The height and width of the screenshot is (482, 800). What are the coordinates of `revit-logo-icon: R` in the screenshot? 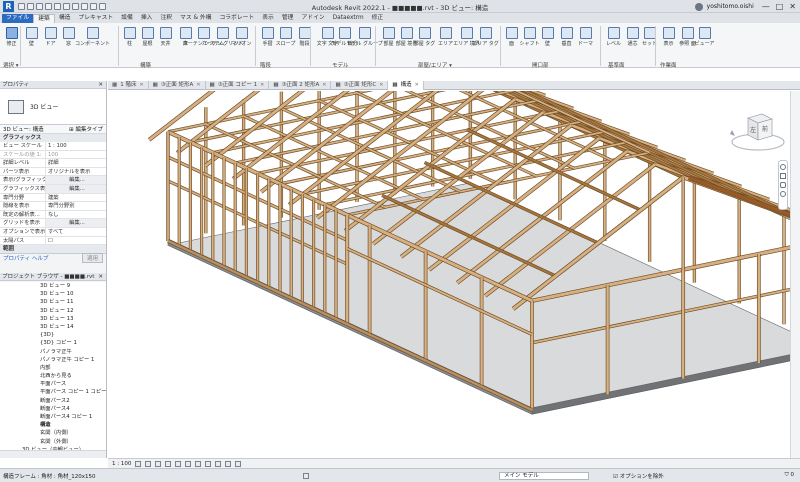 It's located at (8, 6).